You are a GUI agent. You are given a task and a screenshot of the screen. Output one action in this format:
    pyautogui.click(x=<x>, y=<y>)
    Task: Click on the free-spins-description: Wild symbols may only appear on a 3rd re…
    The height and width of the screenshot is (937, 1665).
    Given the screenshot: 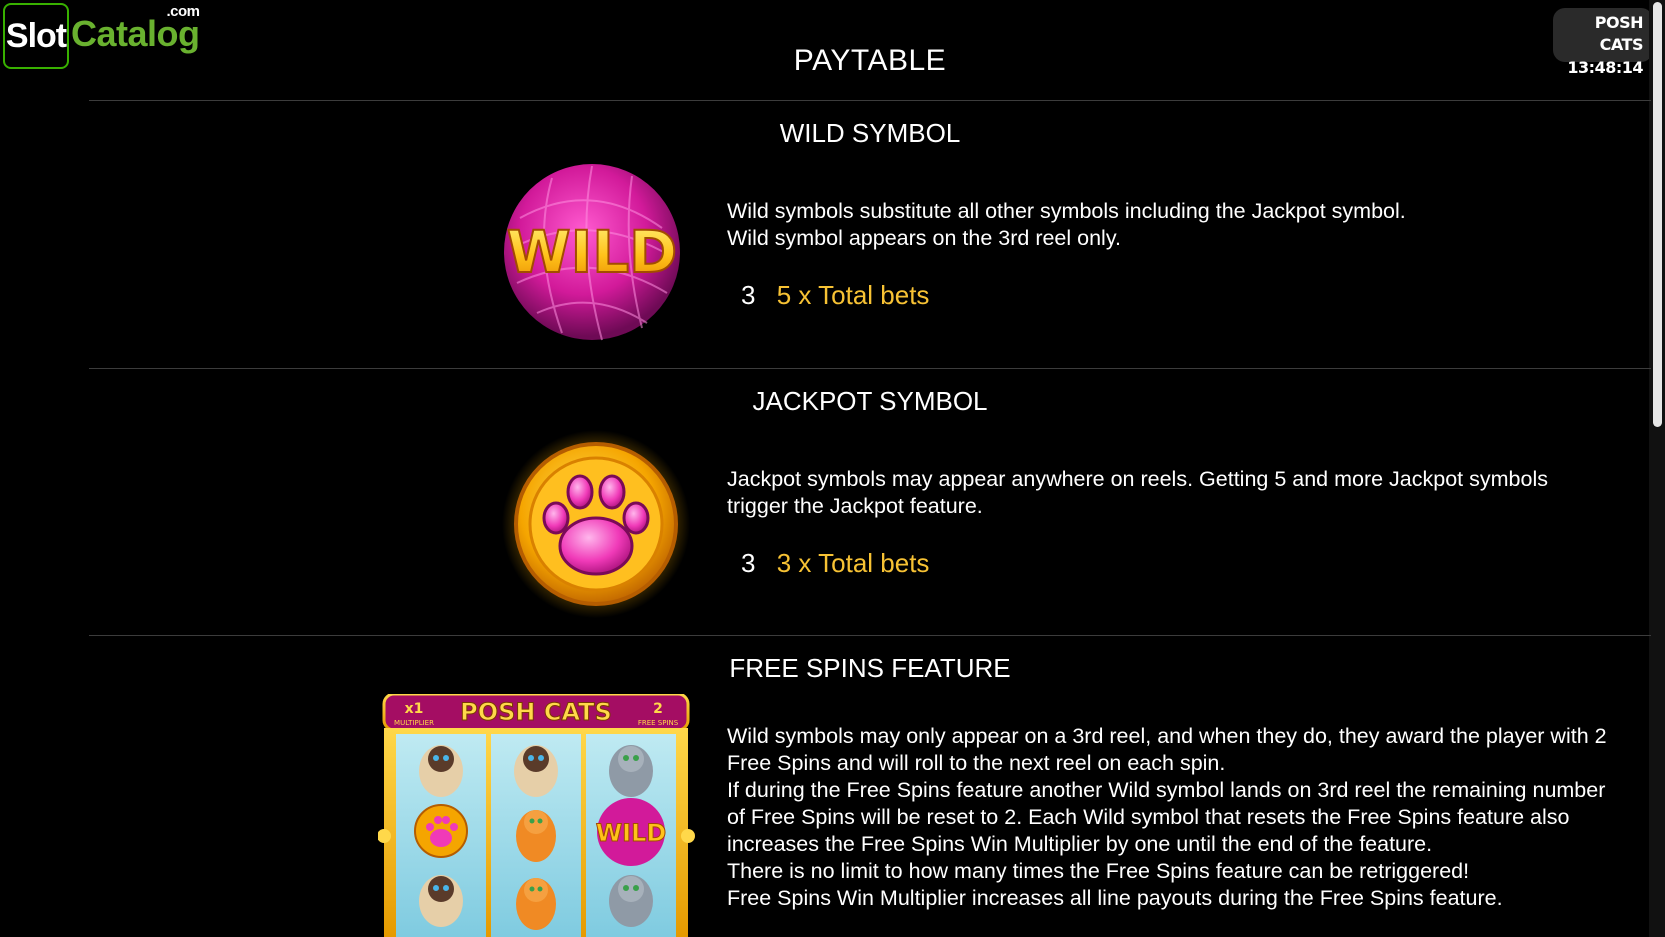 What is the action you would take?
    pyautogui.click(x=1187, y=817)
    